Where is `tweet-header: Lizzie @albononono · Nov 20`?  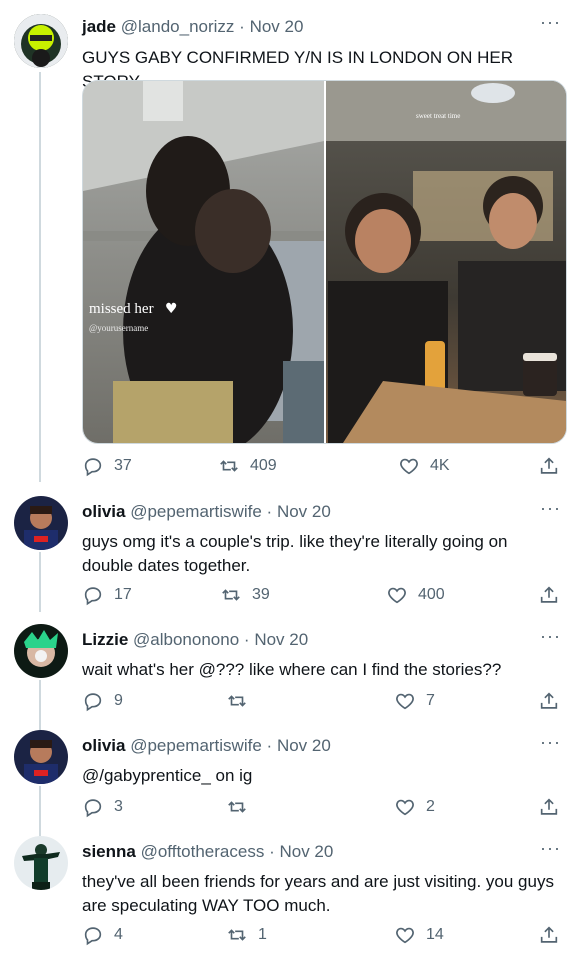 tweet-header: Lizzie @albononono · Nov 20 is located at coordinates (195, 640).